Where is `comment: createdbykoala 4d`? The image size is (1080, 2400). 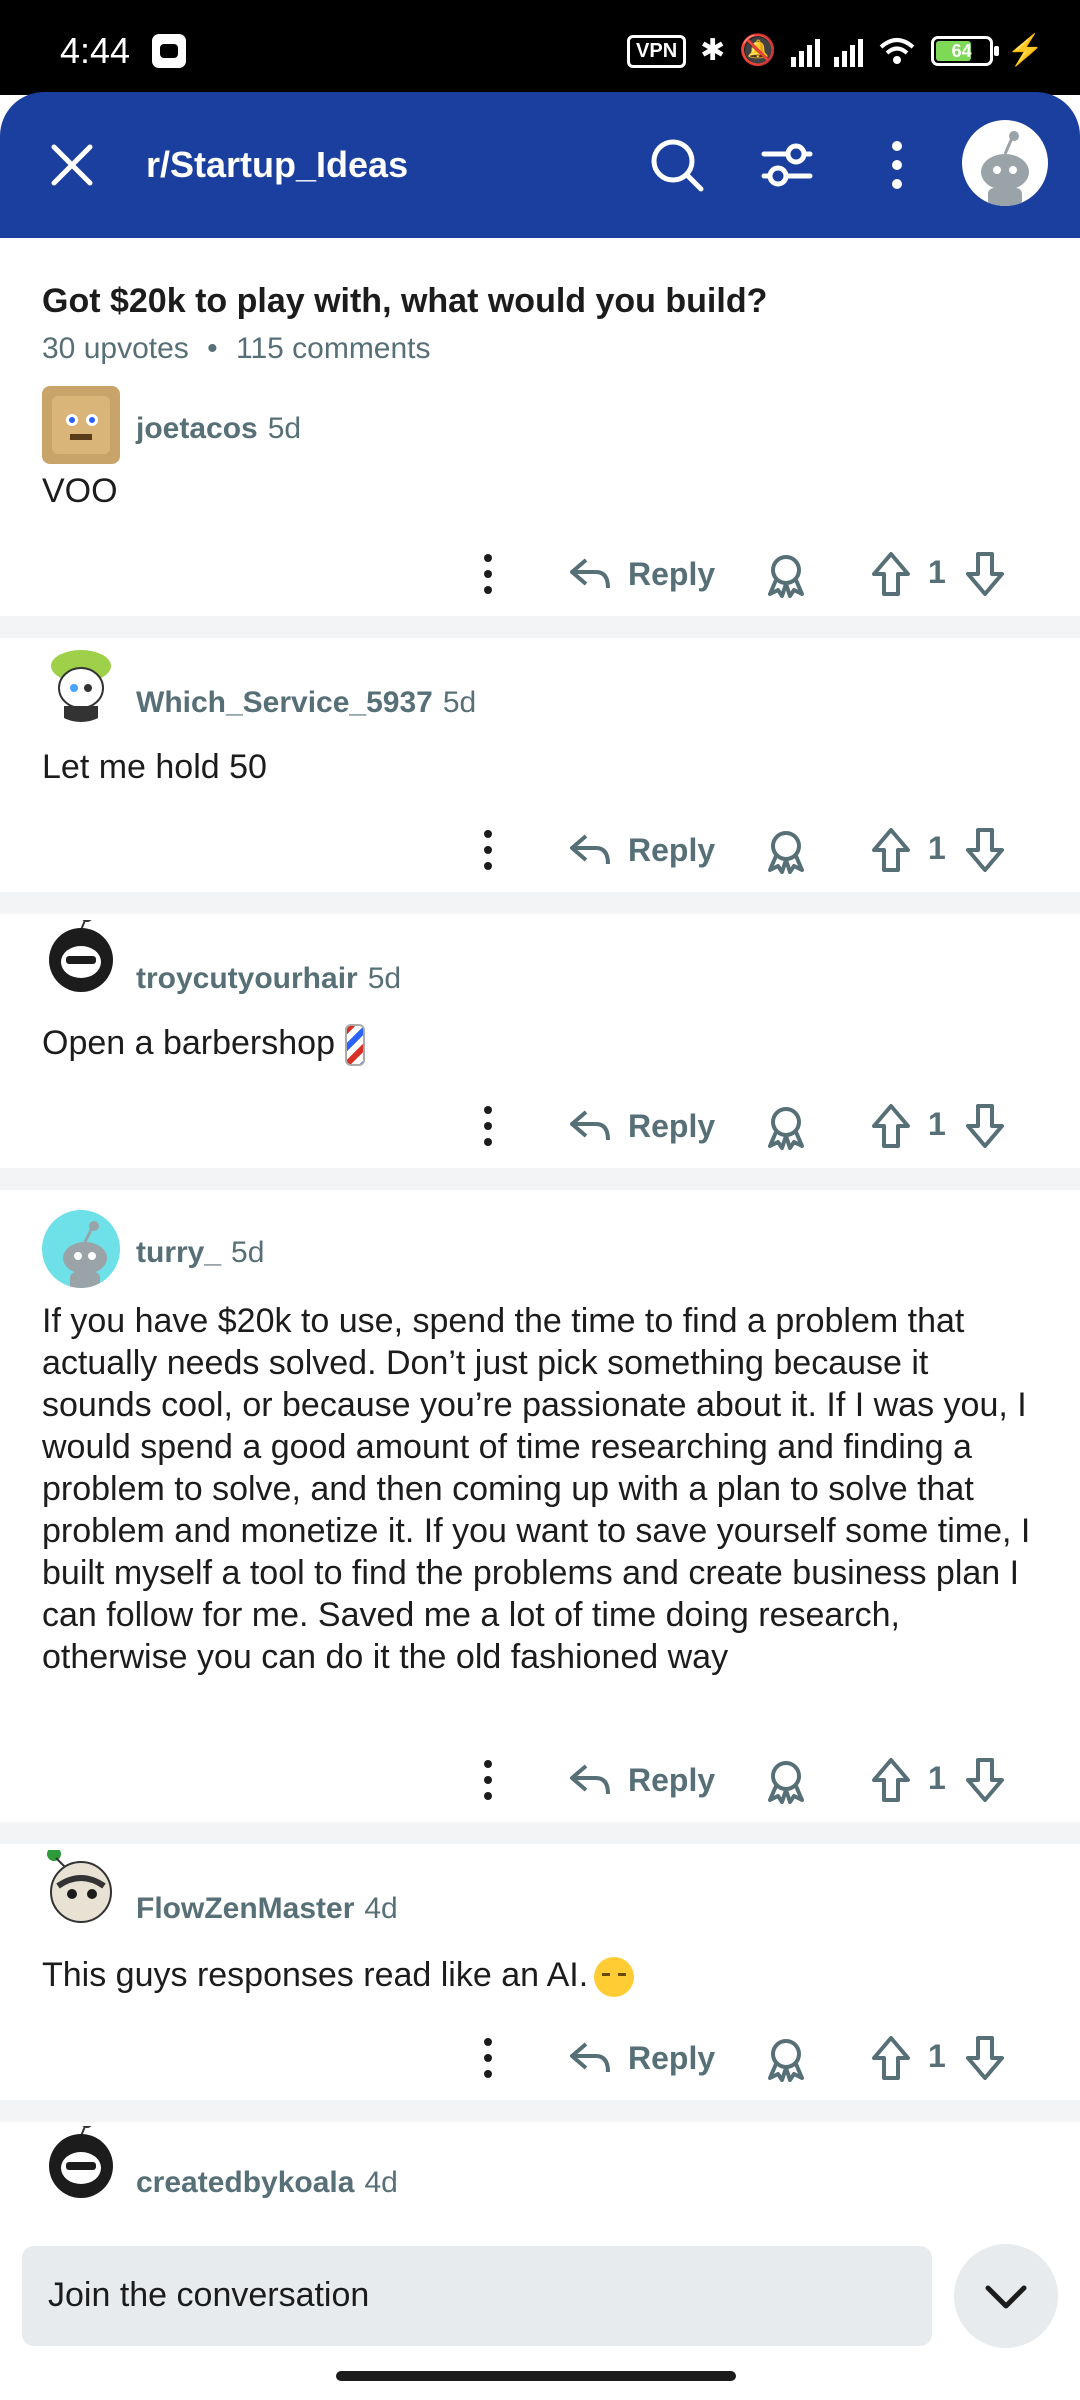
comment: createdbykoala 4d is located at coordinates (540, 2174).